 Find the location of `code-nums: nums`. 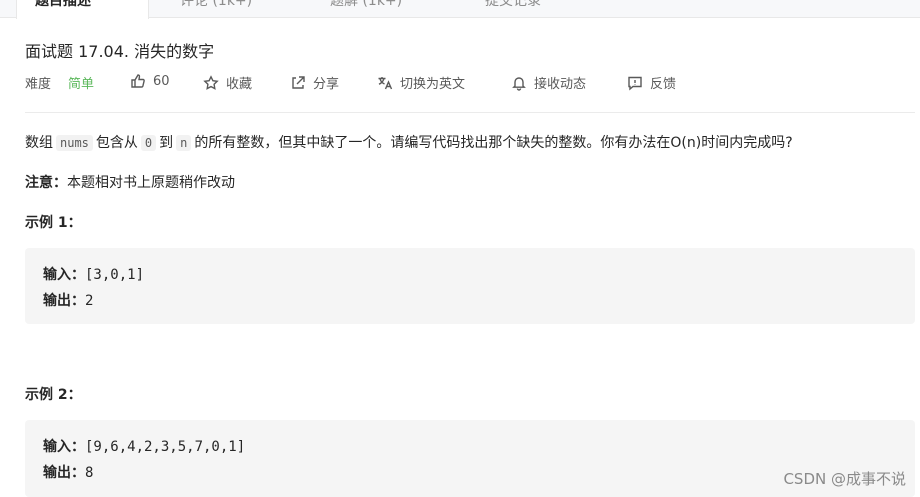

code-nums: nums is located at coordinates (74, 143).